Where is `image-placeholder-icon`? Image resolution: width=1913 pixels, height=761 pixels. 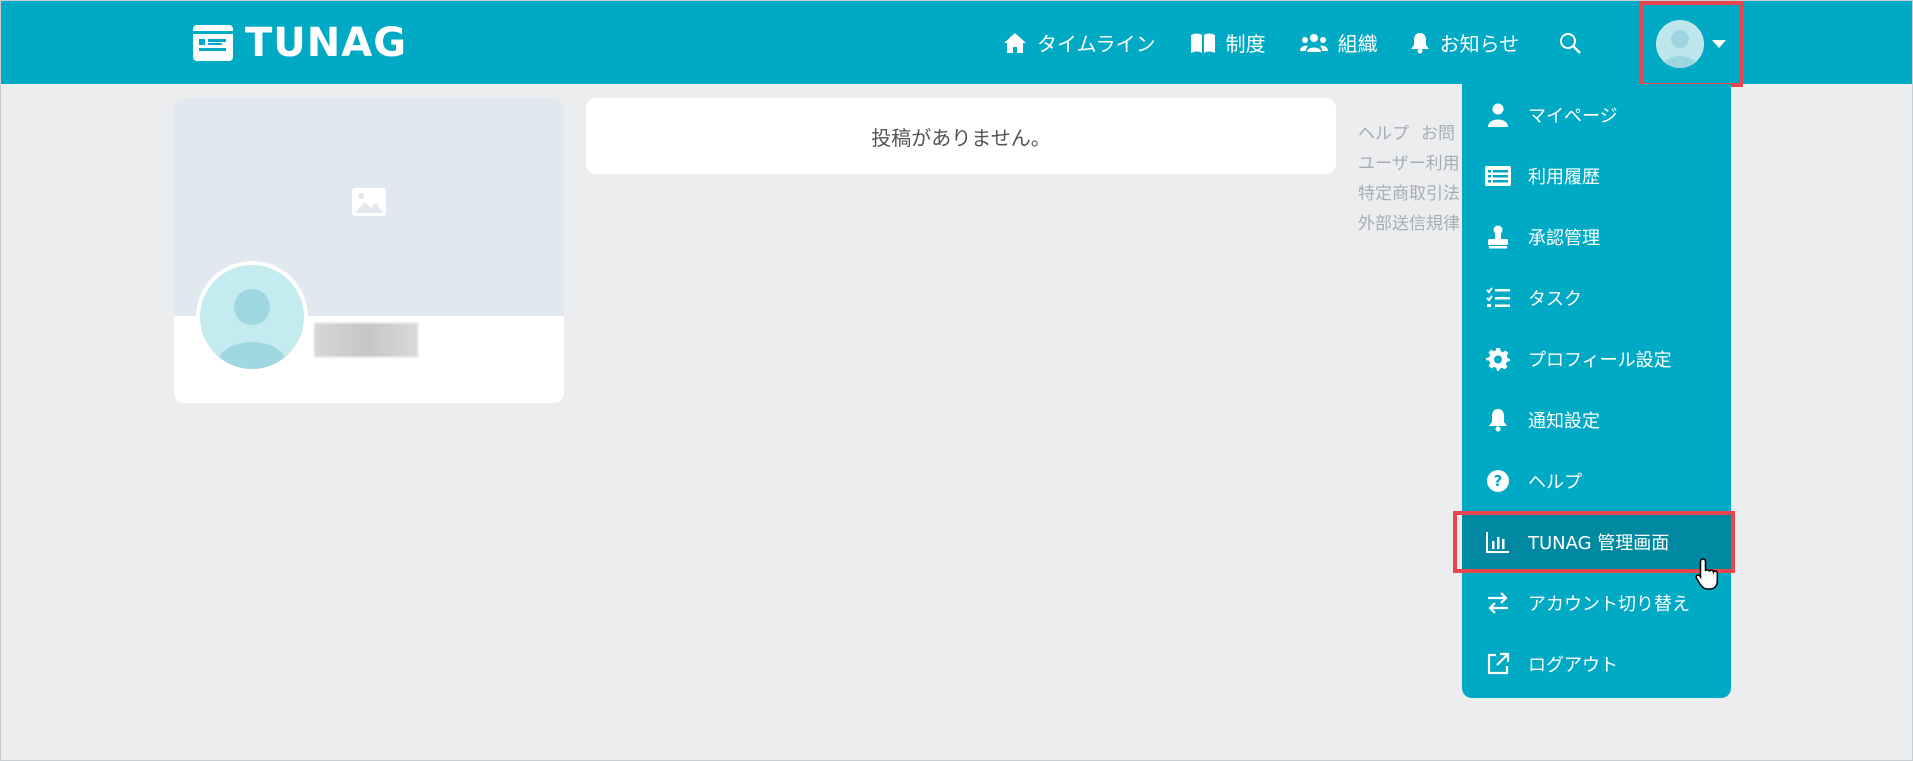
image-placeholder-icon is located at coordinates (369, 202).